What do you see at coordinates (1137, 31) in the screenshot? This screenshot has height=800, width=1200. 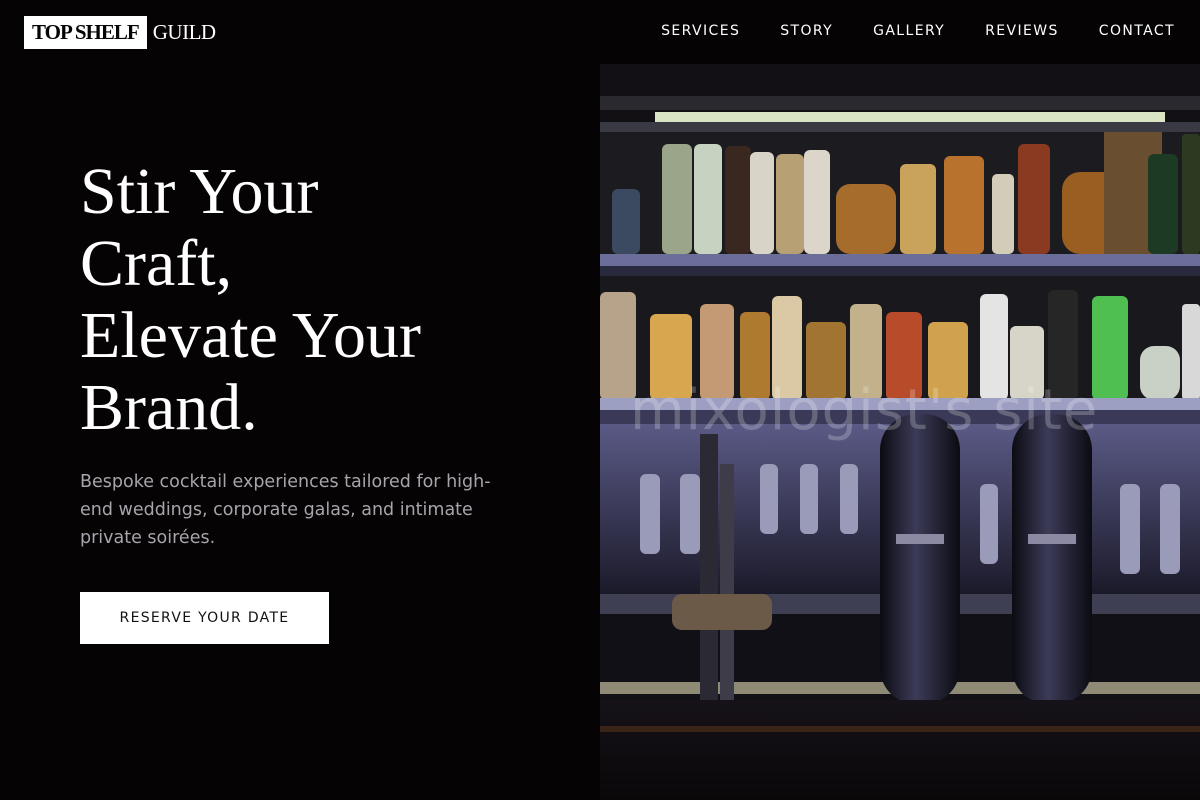 I see `nav-contact: CONTACT` at bounding box center [1137, 31].